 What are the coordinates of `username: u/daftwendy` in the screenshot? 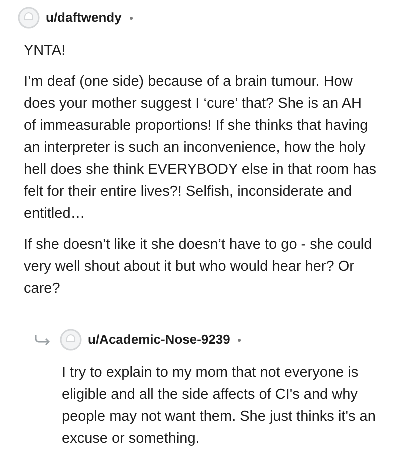 It's located at (84, 18).